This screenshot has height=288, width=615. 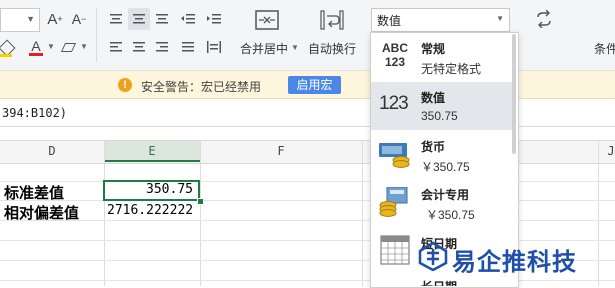 What do you see at coordinates (151, 190) in the screenshot?
I see `selected-cell-border` at bounding box center [151, 190].